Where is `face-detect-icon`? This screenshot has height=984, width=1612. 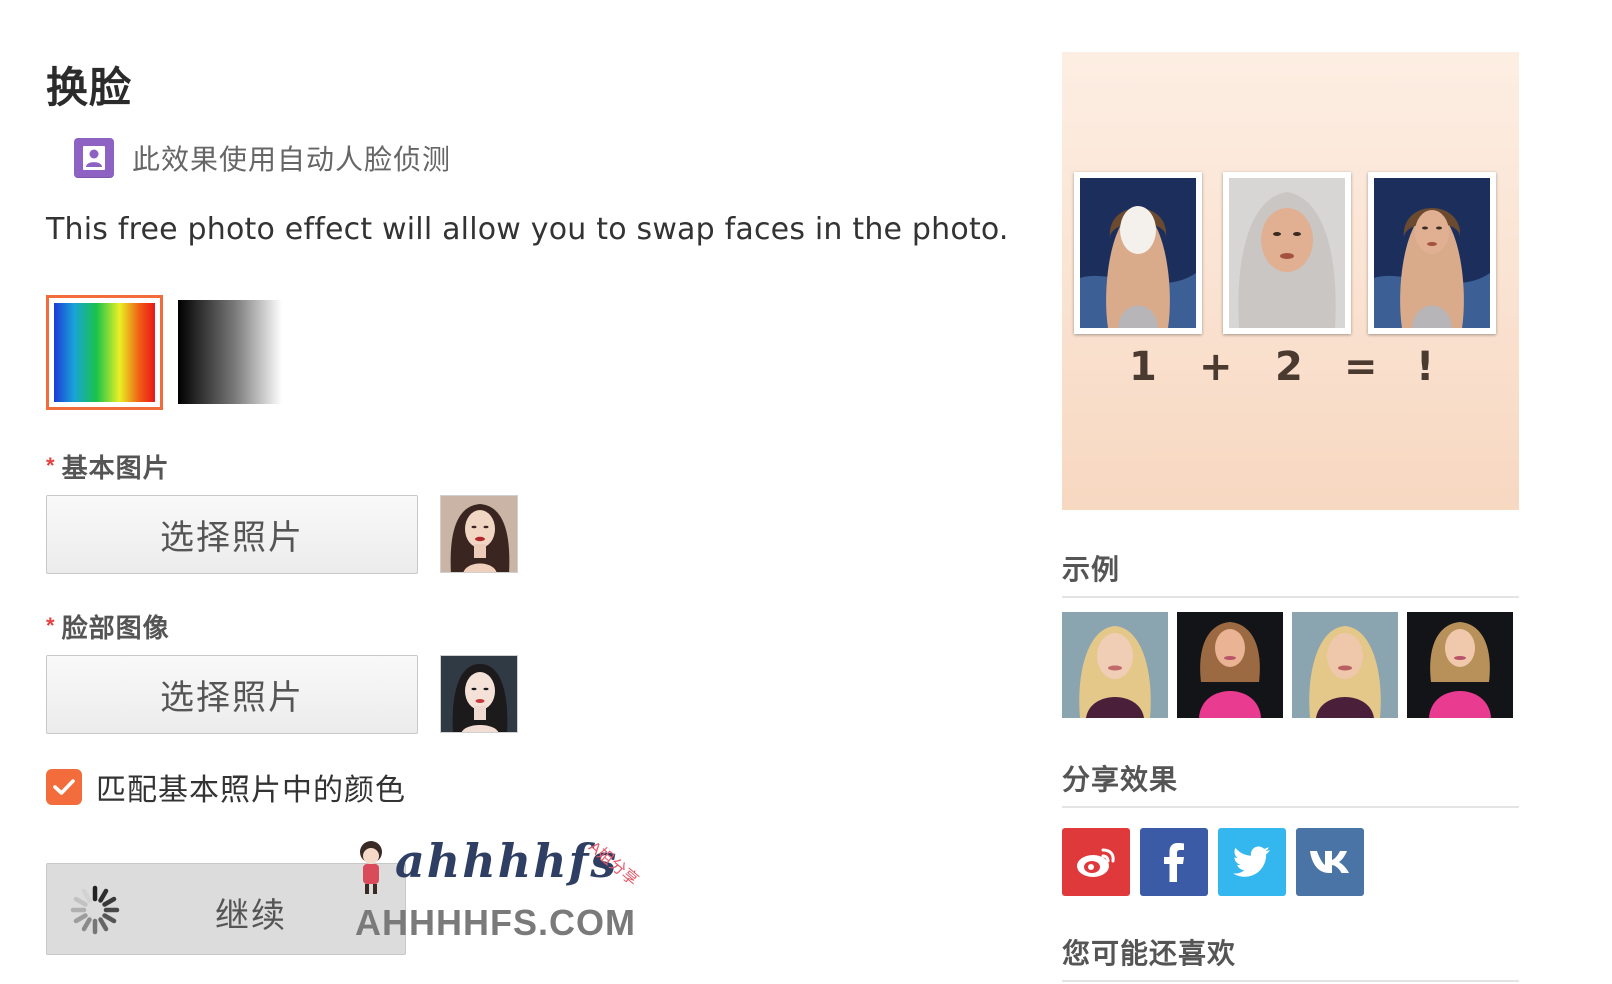 face-detect-icon is located at coordinates (94, 158).